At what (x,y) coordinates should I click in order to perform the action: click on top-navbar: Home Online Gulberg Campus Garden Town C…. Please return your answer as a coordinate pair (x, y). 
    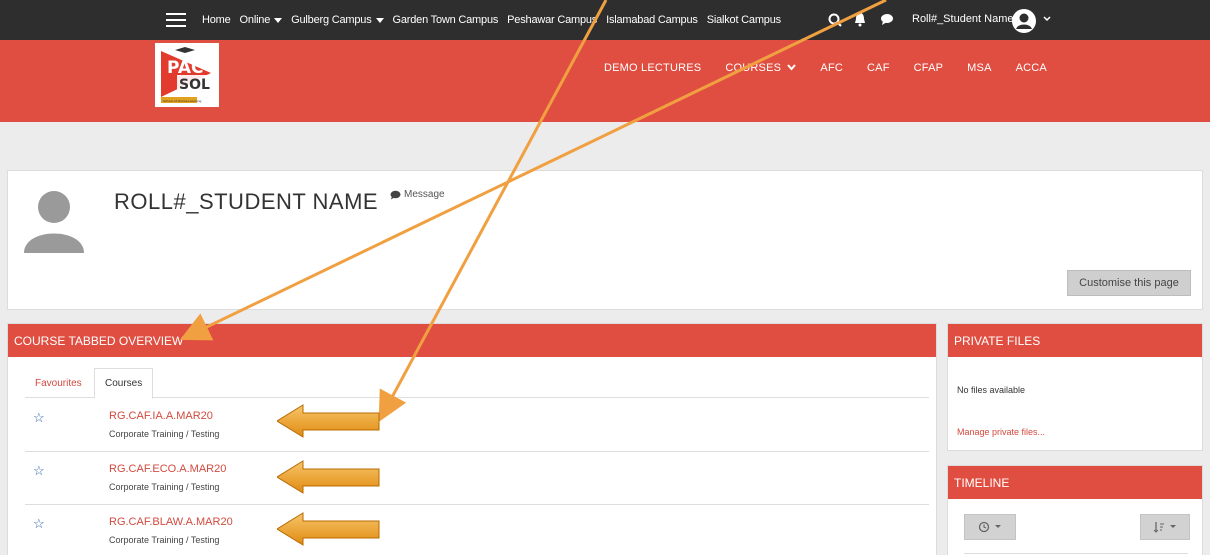
    Looking at the image, I should click on (605, 20).